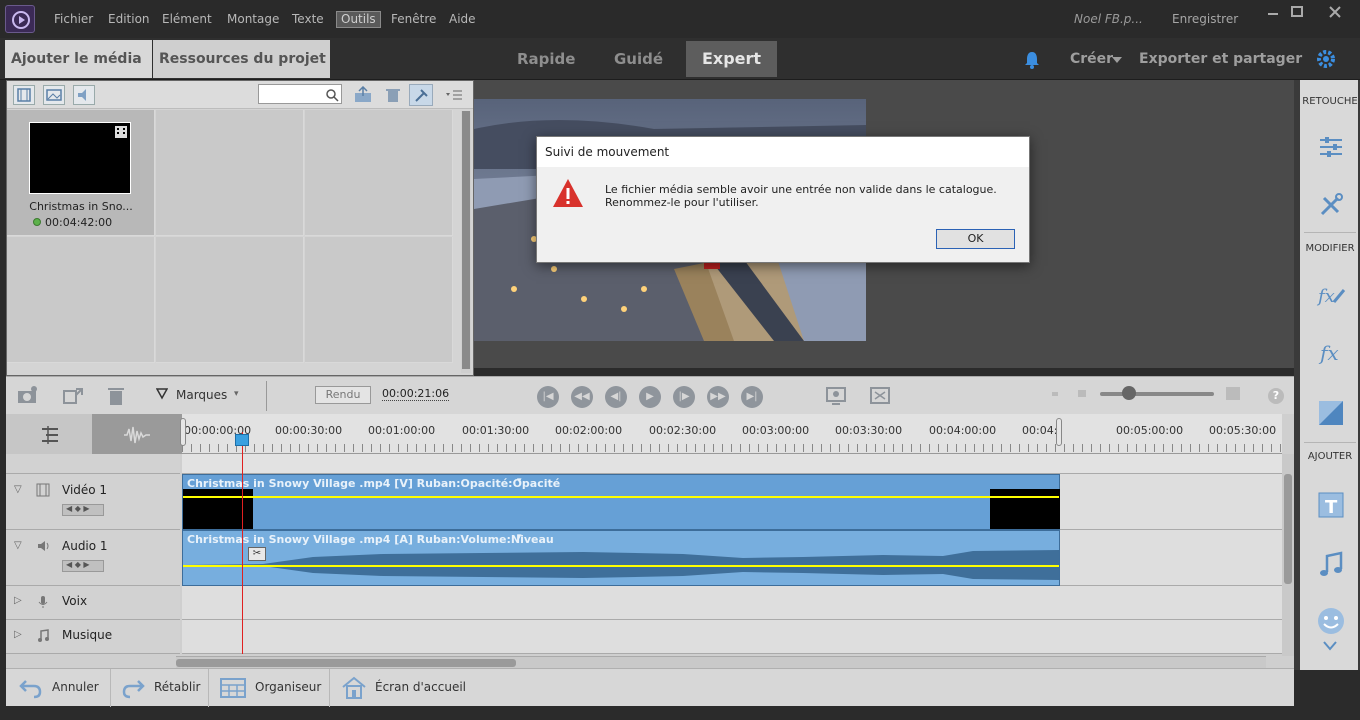 Image resolution: width=1360 pixels, height=720 pixels. Describe the element at coordinates (346, 663) in the screenshot. I see `scrollbar-thumb` at that location.